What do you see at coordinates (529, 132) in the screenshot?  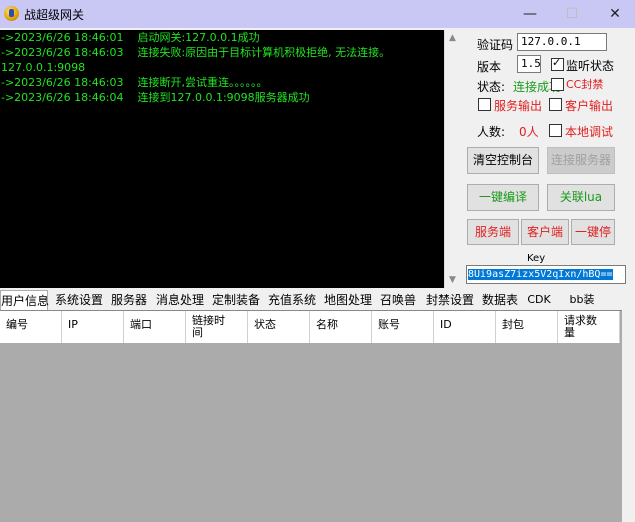 I see `people-count: 0人` at bounding box center [529, 132].